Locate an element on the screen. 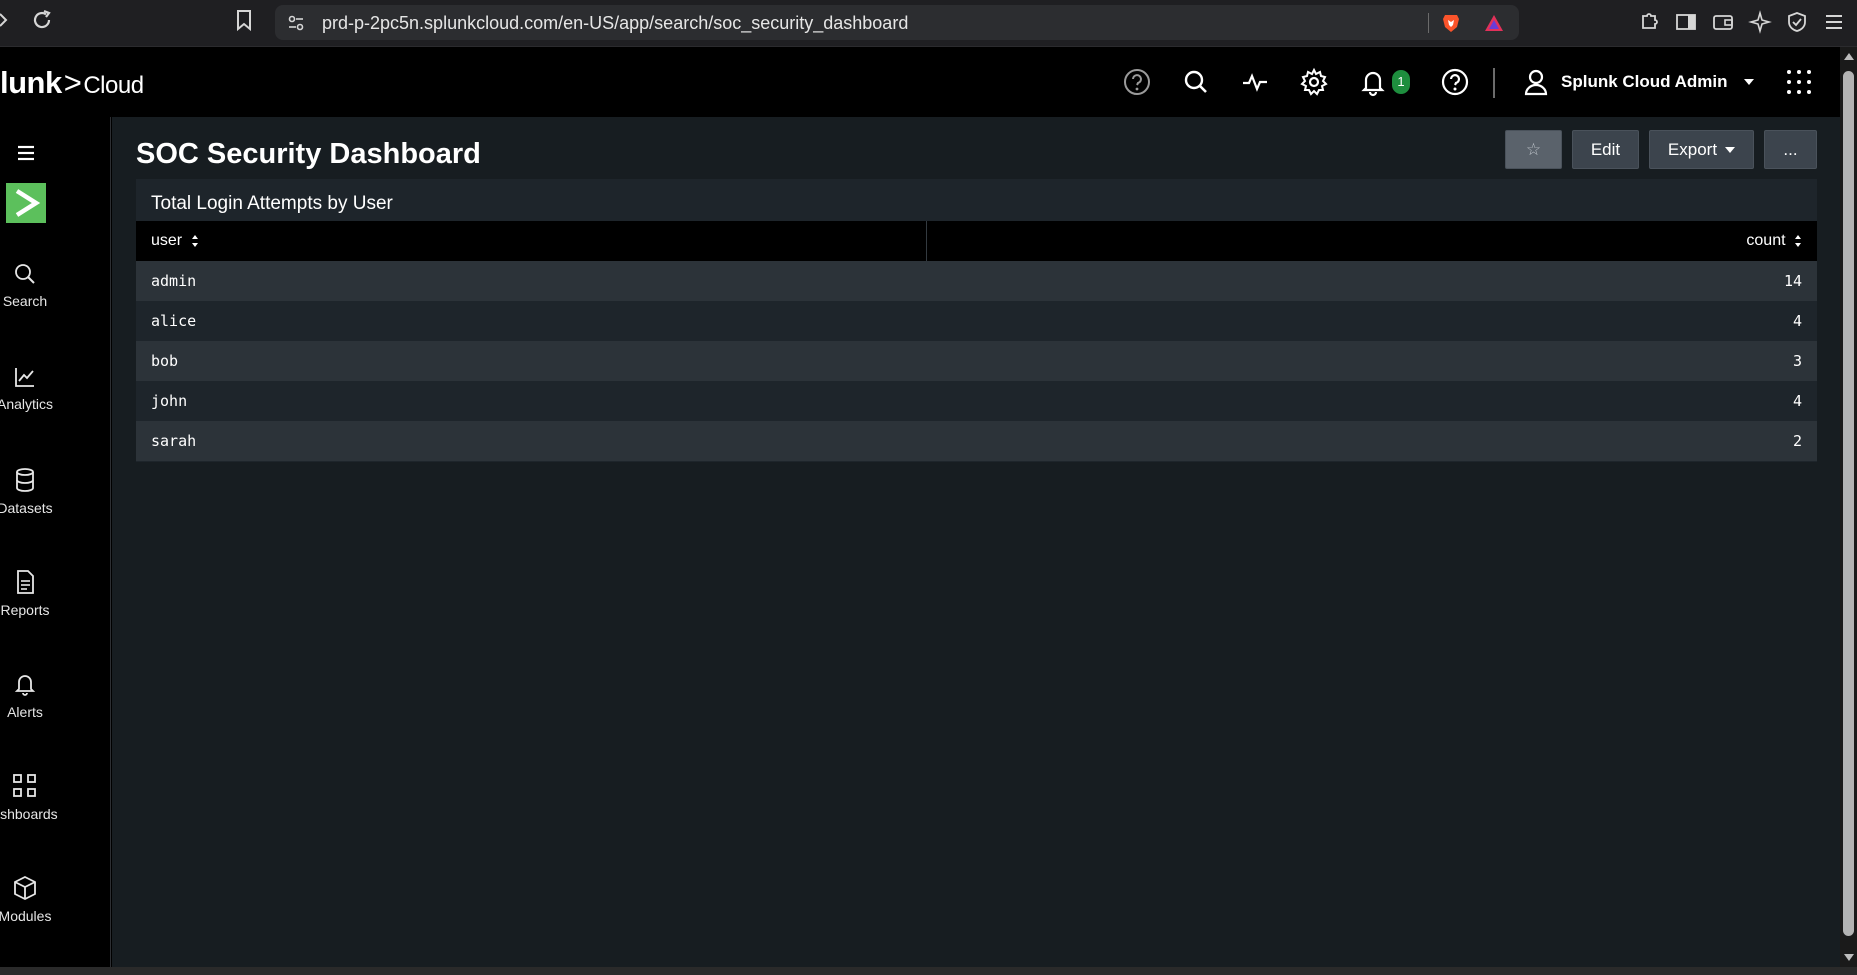 The height and width of the screenshot is (975, 1857). sidebar-item-label: Analytics is located at coordinates (27, 404).